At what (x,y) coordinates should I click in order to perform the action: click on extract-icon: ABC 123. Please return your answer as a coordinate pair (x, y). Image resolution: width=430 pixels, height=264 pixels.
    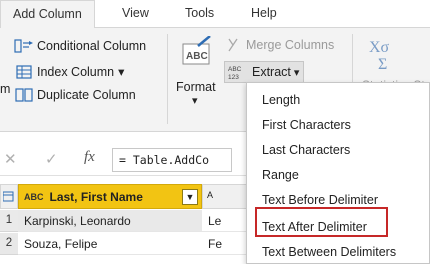
    Looking at the image, I should click on (235, 73).